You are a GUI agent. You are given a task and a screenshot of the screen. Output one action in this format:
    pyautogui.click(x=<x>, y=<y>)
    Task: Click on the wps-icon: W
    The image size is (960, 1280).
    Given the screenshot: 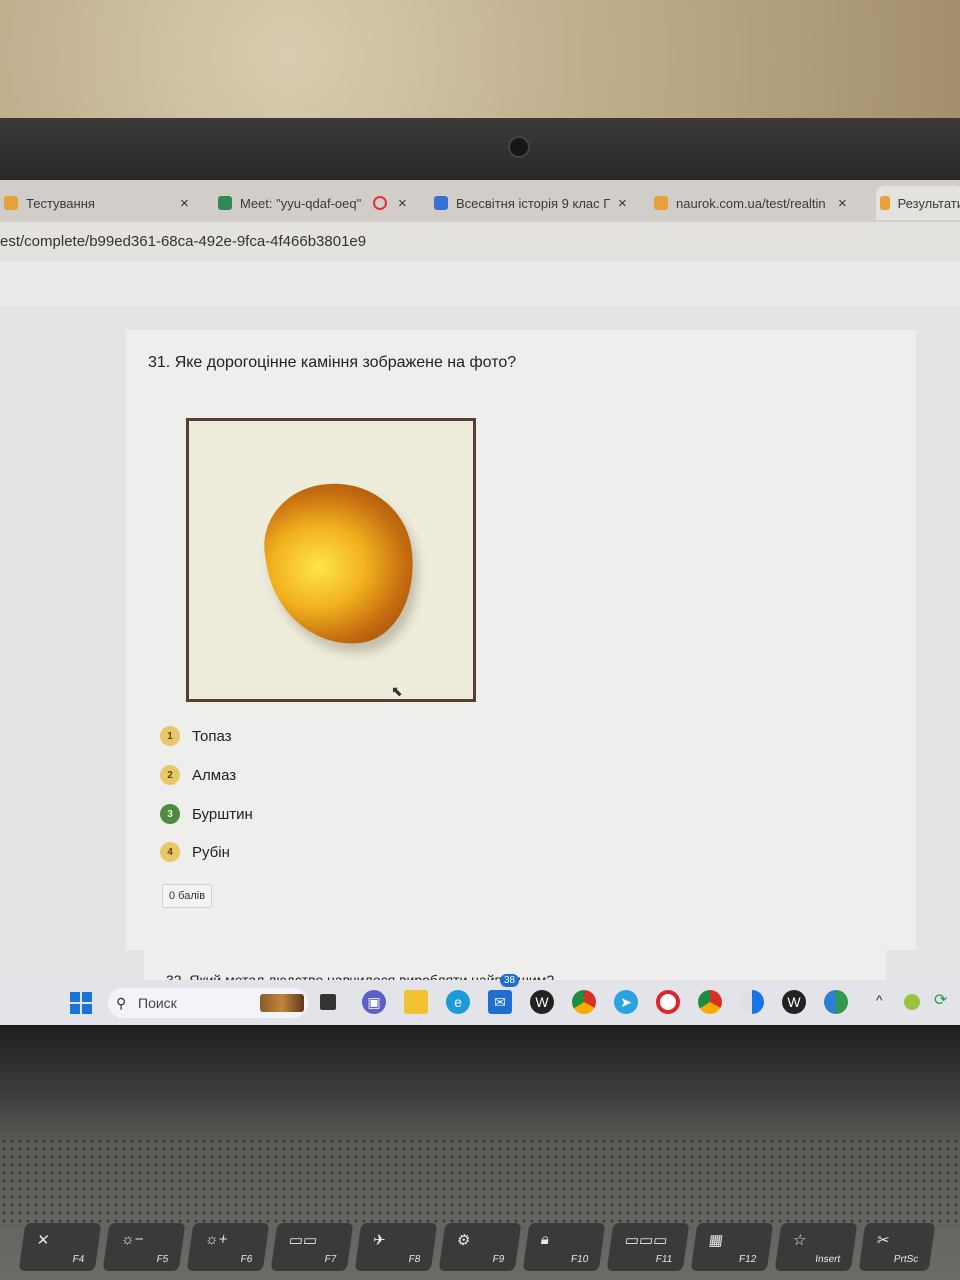 What is the action you would take?
    pyautogui.click(x=542, y=1002)
    